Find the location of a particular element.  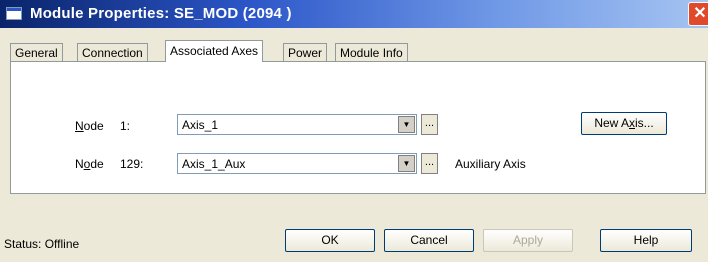

title-bar: Module Properties: SE_MOD (2094 ) ✕ is located at coordinates (354, 14).